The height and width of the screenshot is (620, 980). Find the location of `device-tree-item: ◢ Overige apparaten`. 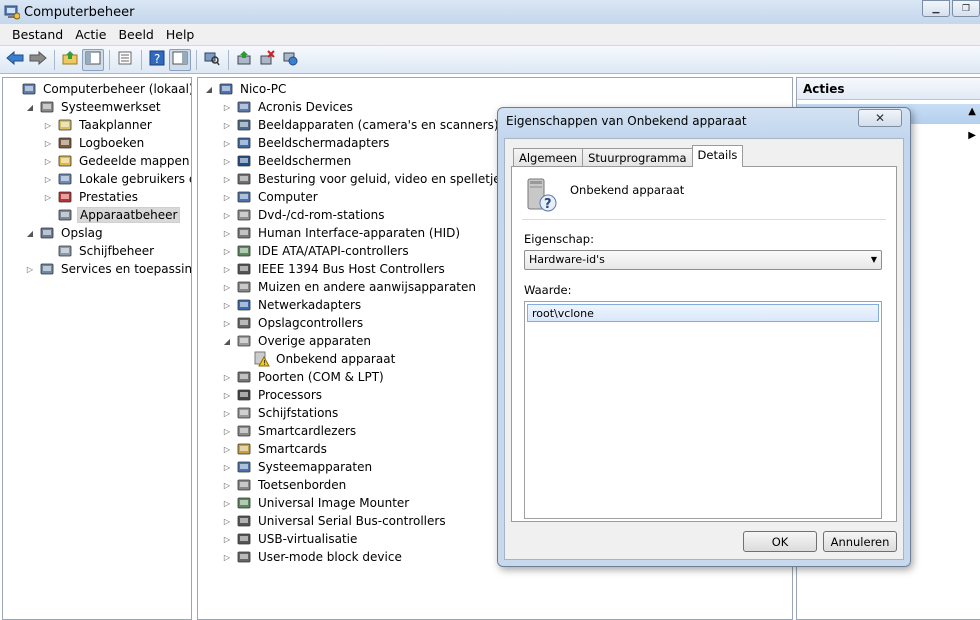

device-tree-item: ◢ Overige apparaten is located at coordinates (297, 341).